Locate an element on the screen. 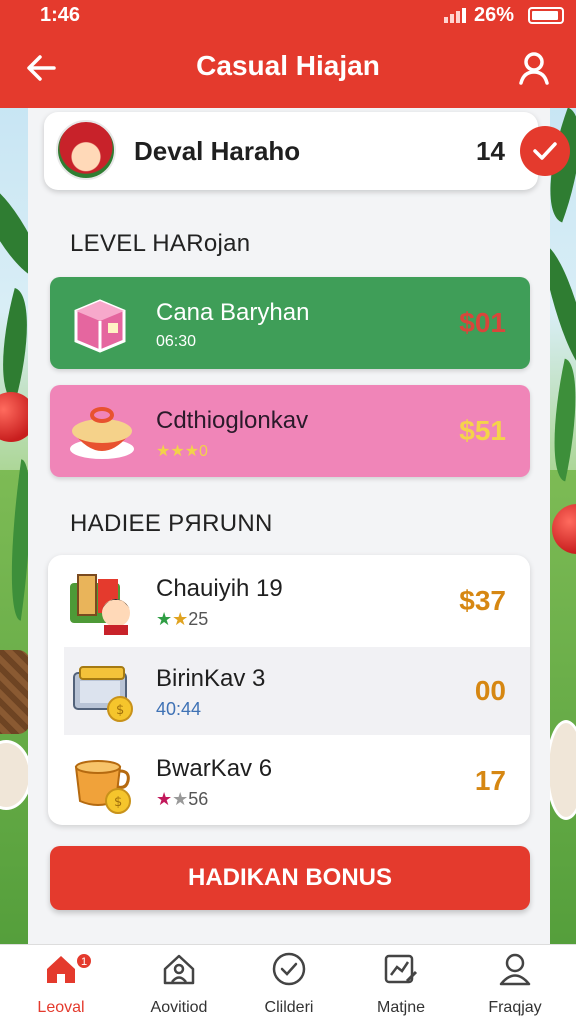 The height and width of the screenshot is (1024, 576). character-scene-icon is located at coordinates (101, 602).